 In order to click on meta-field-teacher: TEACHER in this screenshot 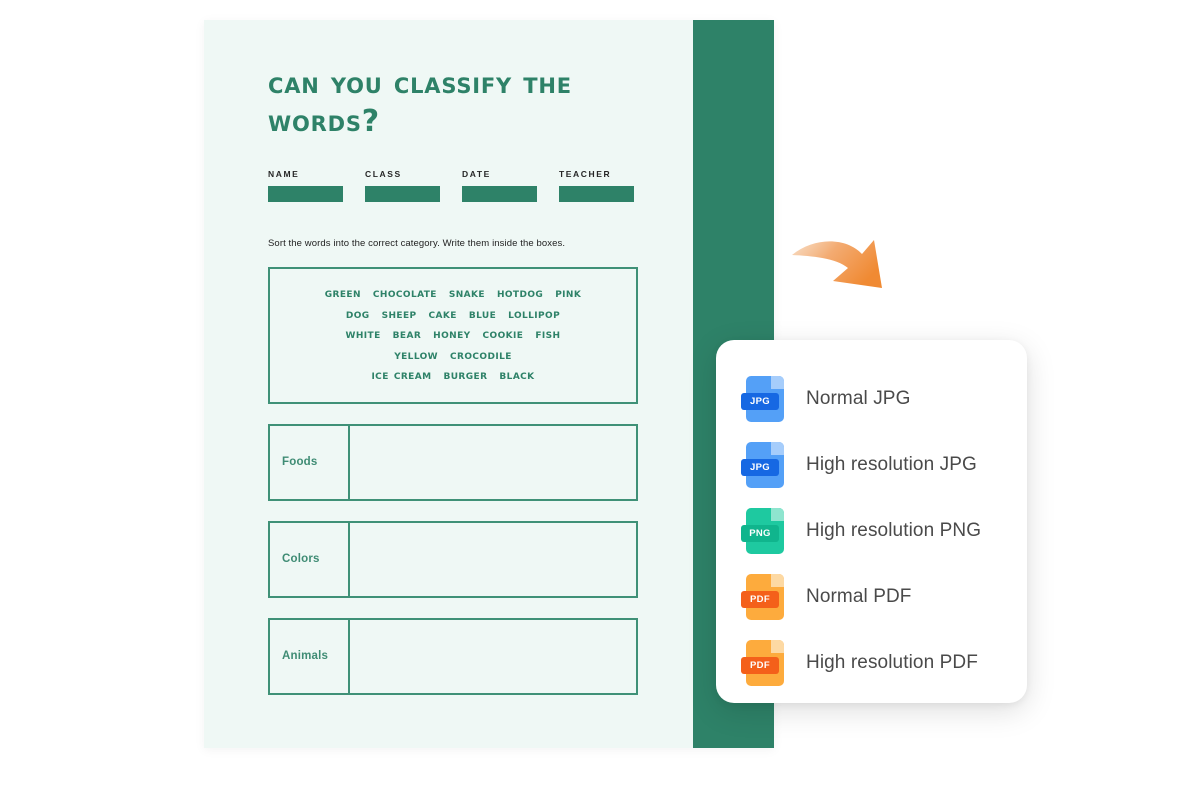, I will do `click(596, 185)`.